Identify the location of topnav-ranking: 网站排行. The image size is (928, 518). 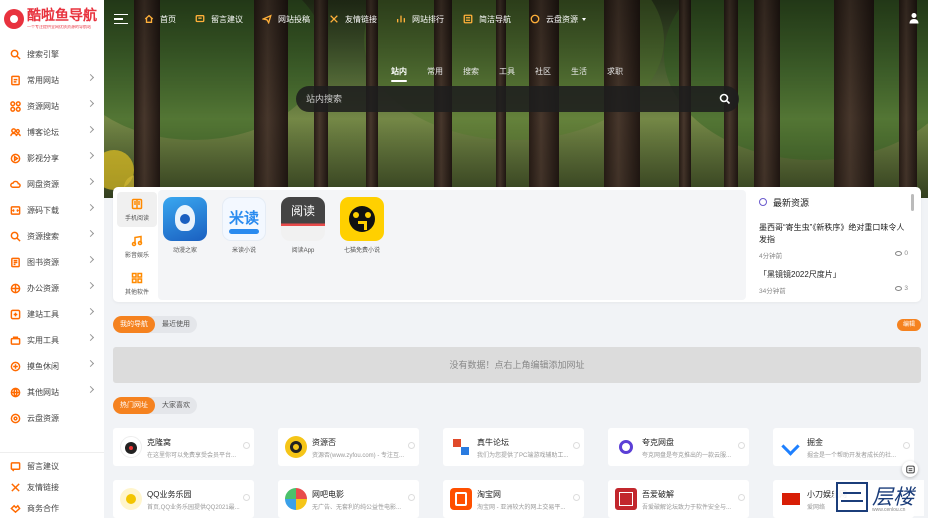
(420, 19).